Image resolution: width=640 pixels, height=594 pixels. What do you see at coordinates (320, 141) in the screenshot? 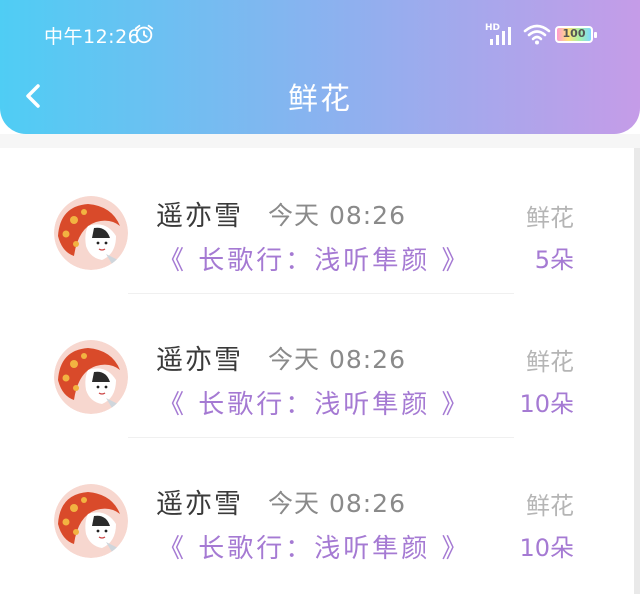
I see `header-spacer` at bounding box center [320, 141].